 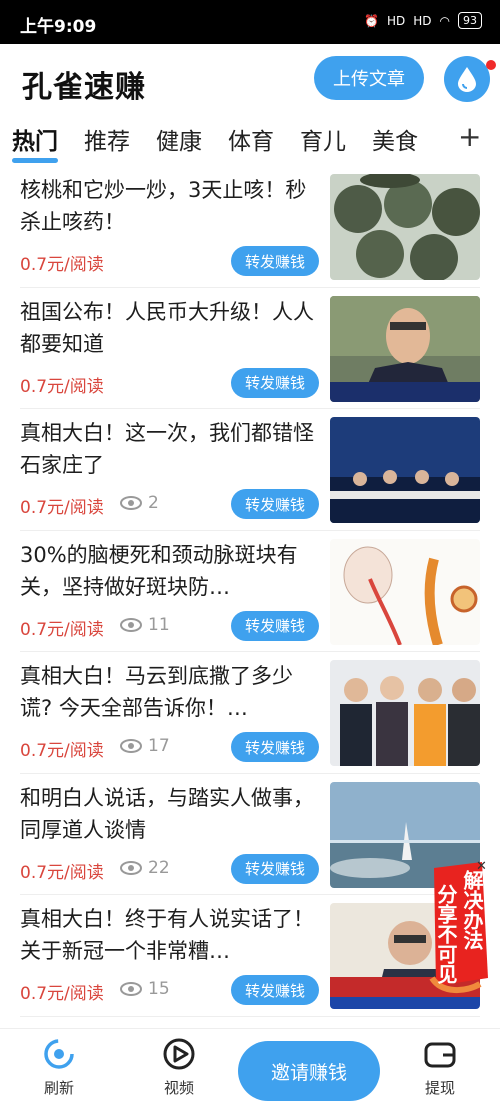 What do you see at coordinates (250, 79) in the screenshot?
I see `app-header: 孔雀速赚 上传文章` at bounding box center [250, 79].